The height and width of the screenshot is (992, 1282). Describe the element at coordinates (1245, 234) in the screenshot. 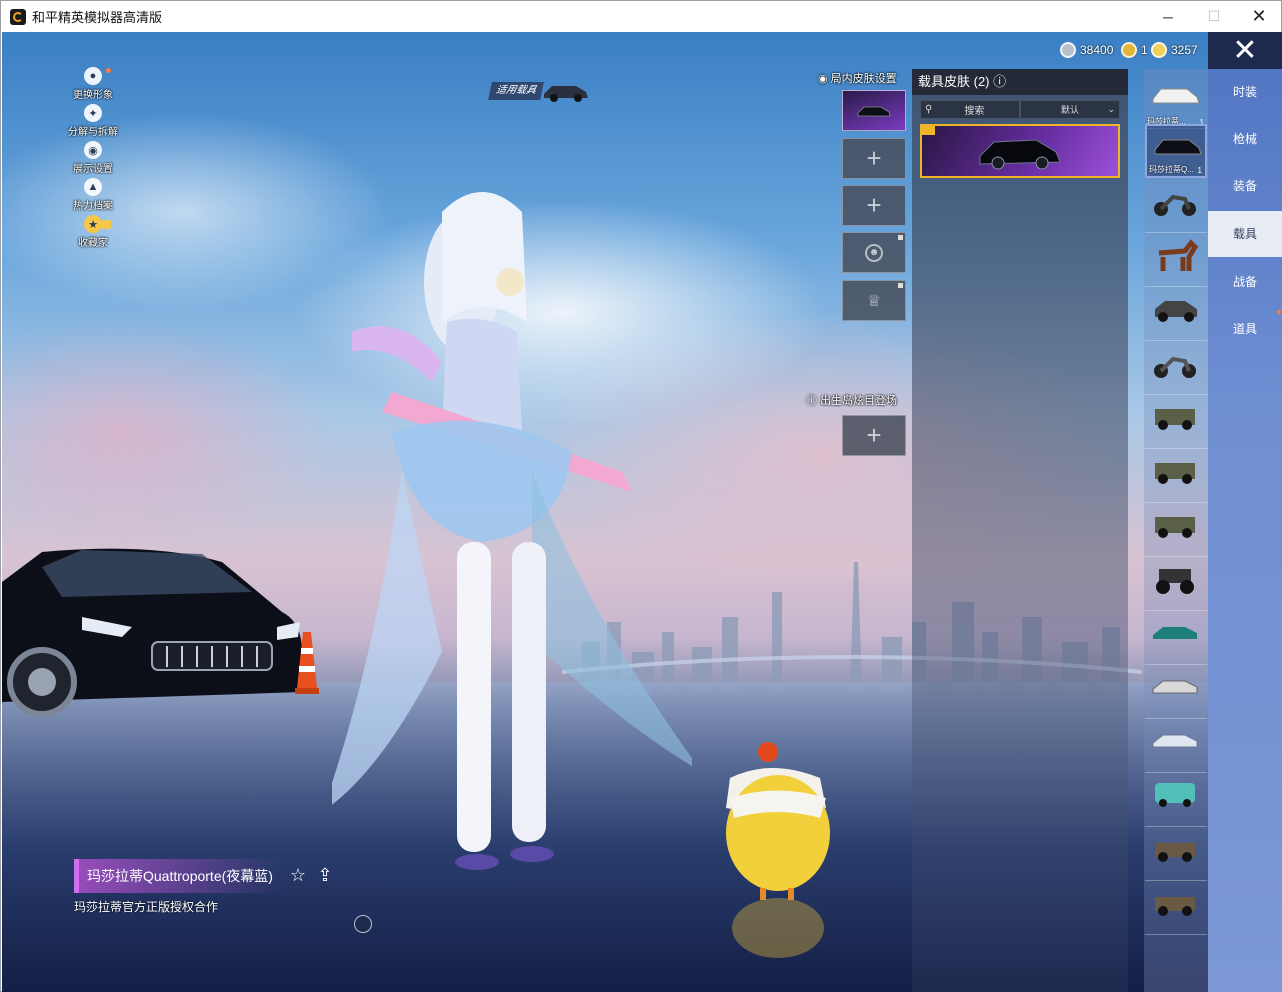

I see `tab-vehicles: 载具` at that location.